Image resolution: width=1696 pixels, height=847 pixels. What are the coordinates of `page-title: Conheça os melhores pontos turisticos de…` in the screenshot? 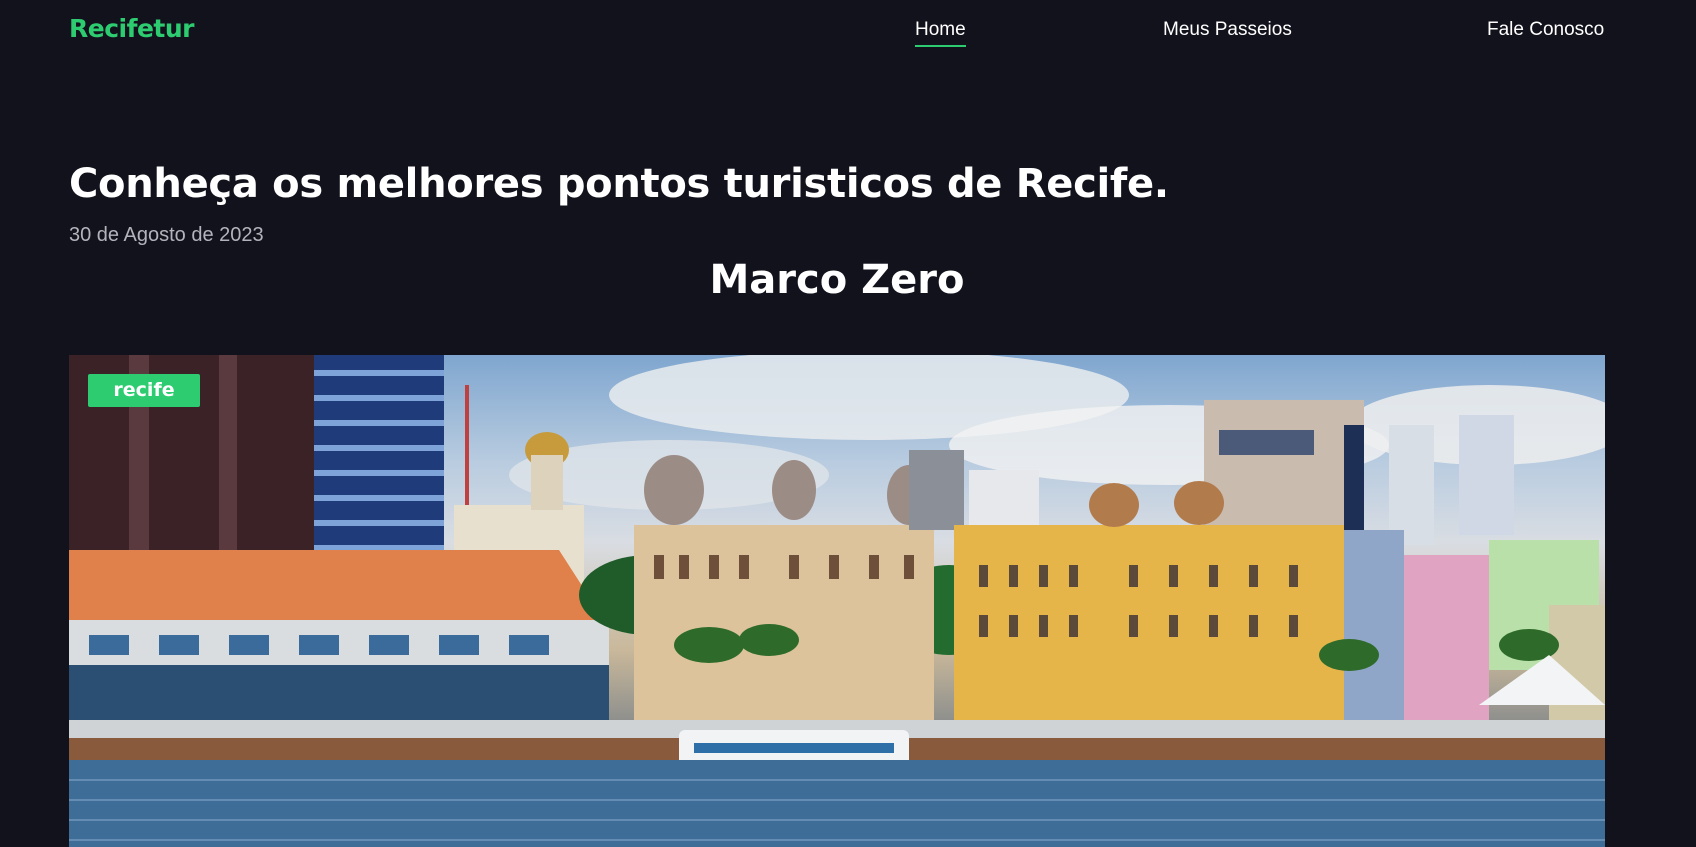 It's located at (619, 184).